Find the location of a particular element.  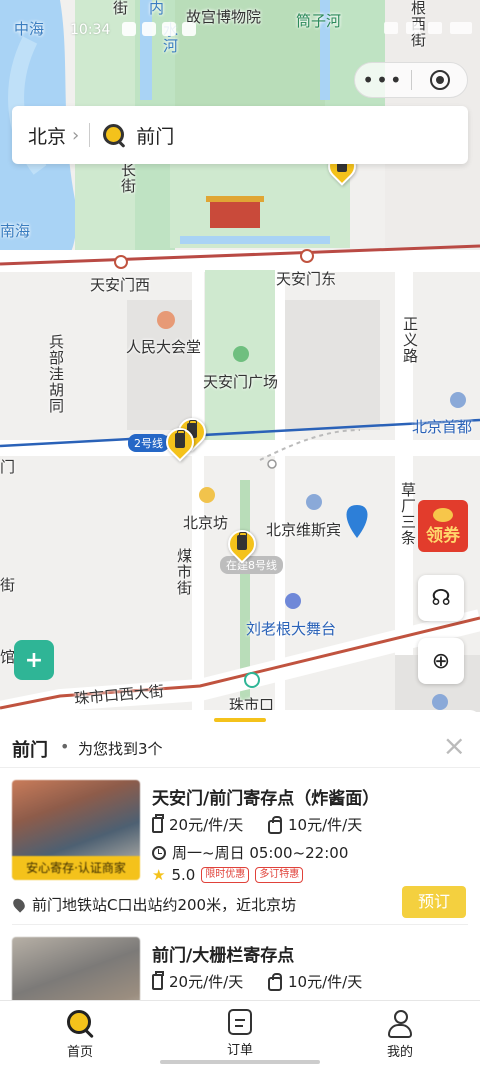

map-label-tiananmen-square: 天安门广场 is located at coordinates (241, 382).